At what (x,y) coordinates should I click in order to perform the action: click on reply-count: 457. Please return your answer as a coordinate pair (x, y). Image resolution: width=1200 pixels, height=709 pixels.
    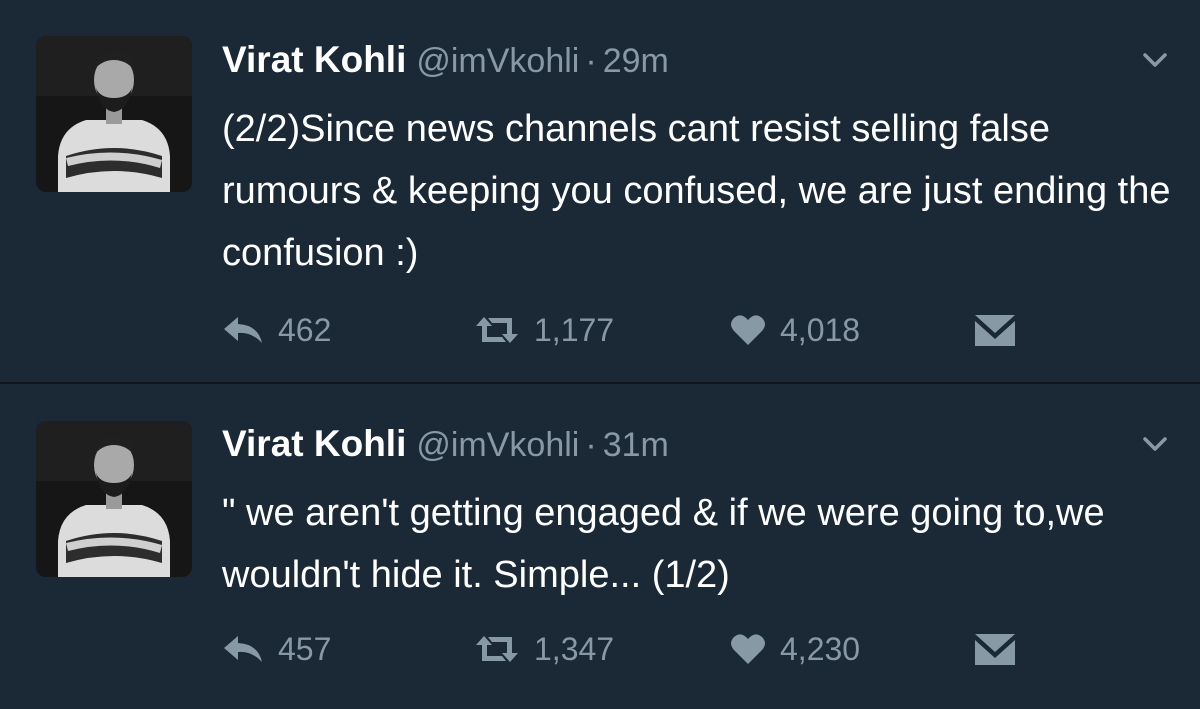
    Looking at the image, I should click on (305, 648).